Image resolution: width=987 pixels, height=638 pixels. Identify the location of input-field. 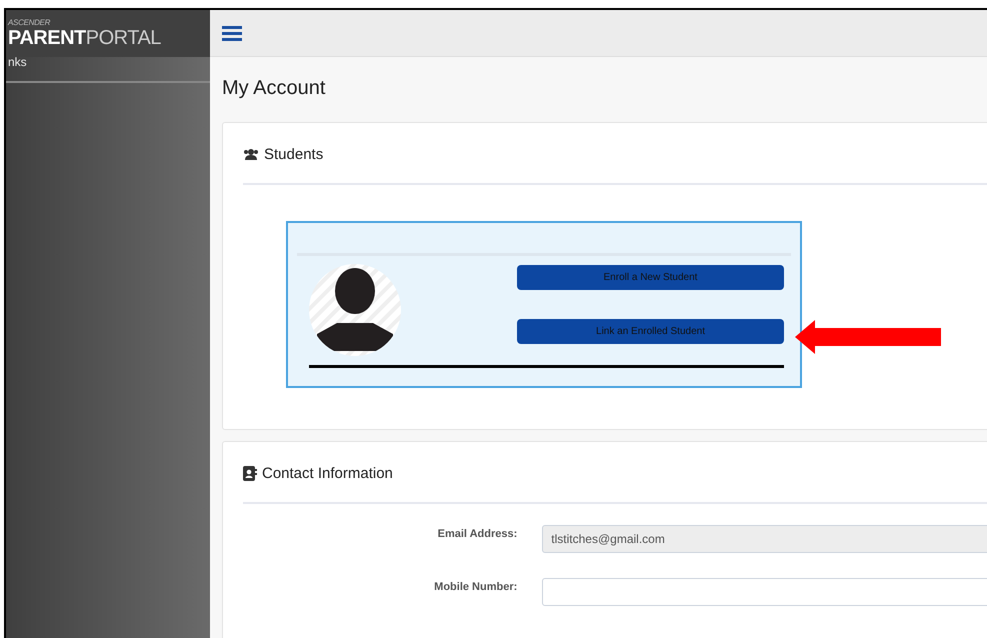
(764, 592).